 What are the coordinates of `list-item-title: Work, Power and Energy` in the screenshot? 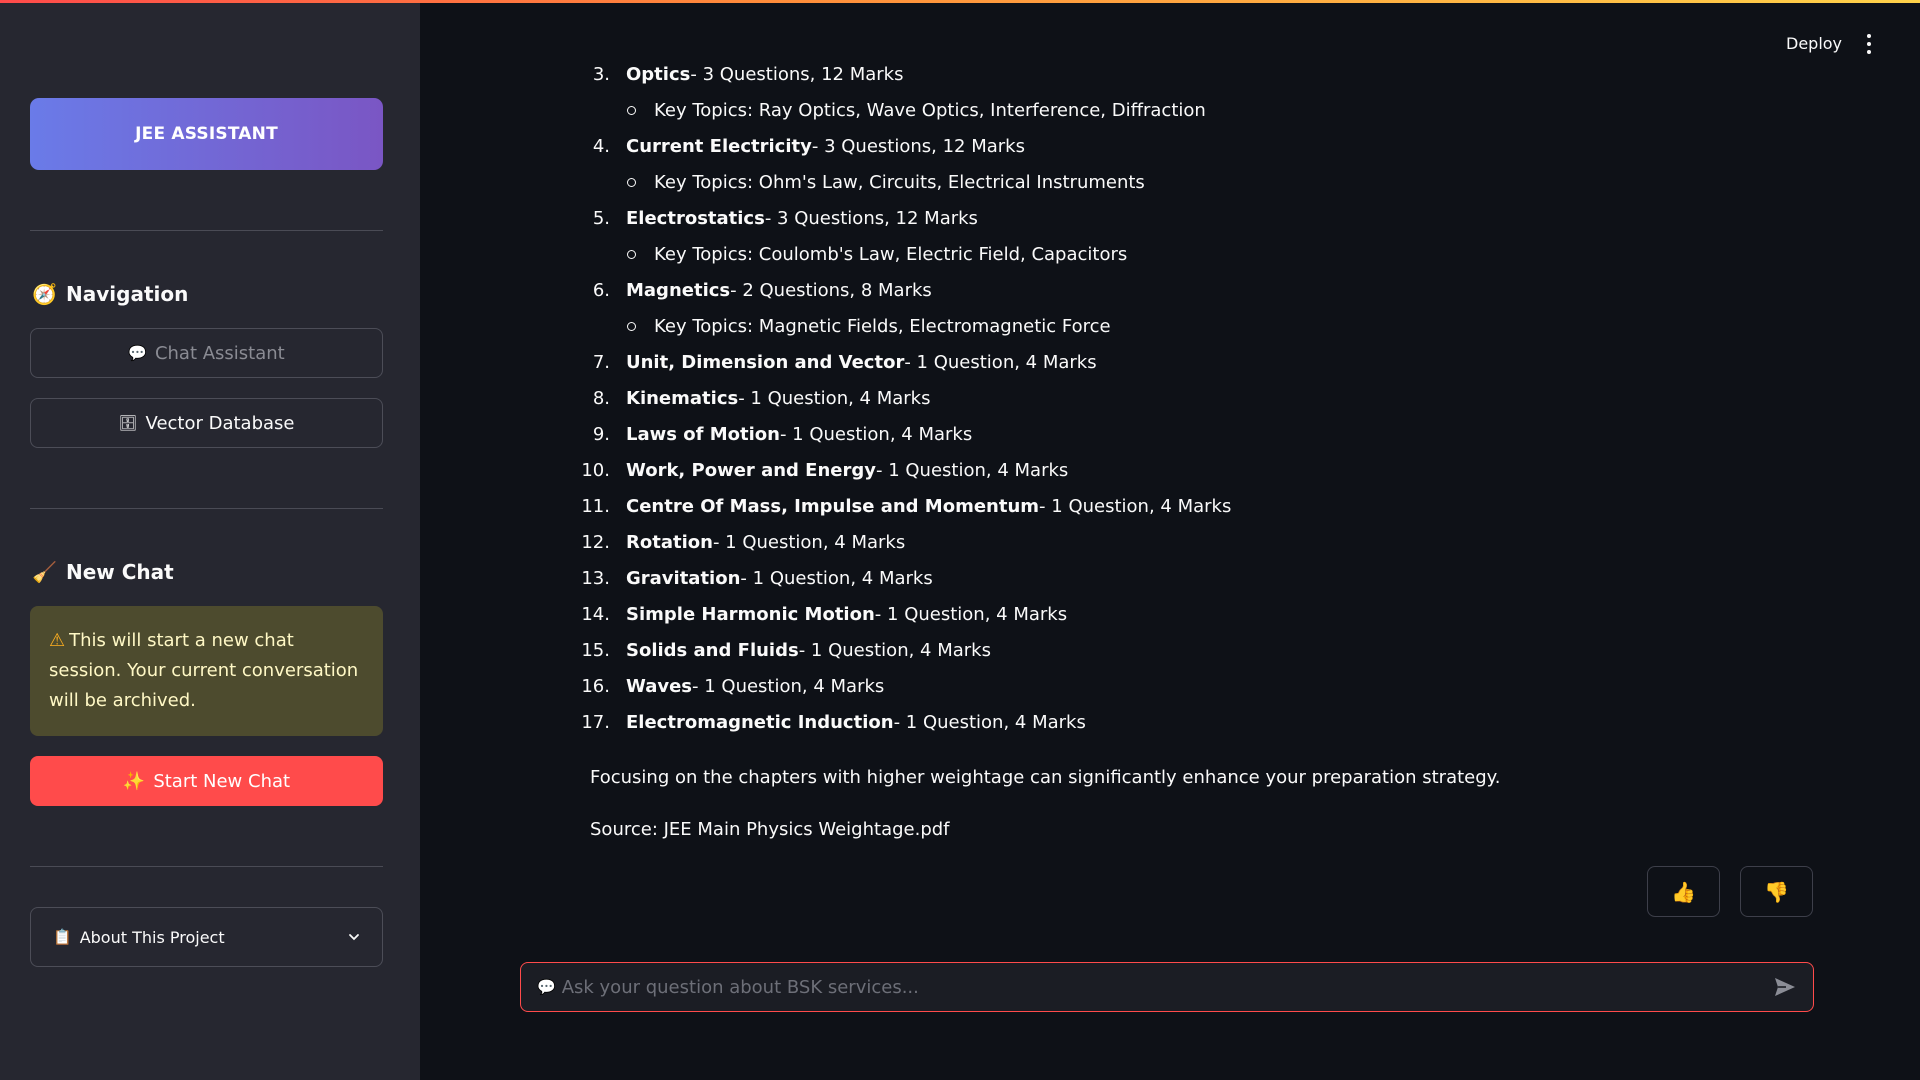 It's located at (751, 470).